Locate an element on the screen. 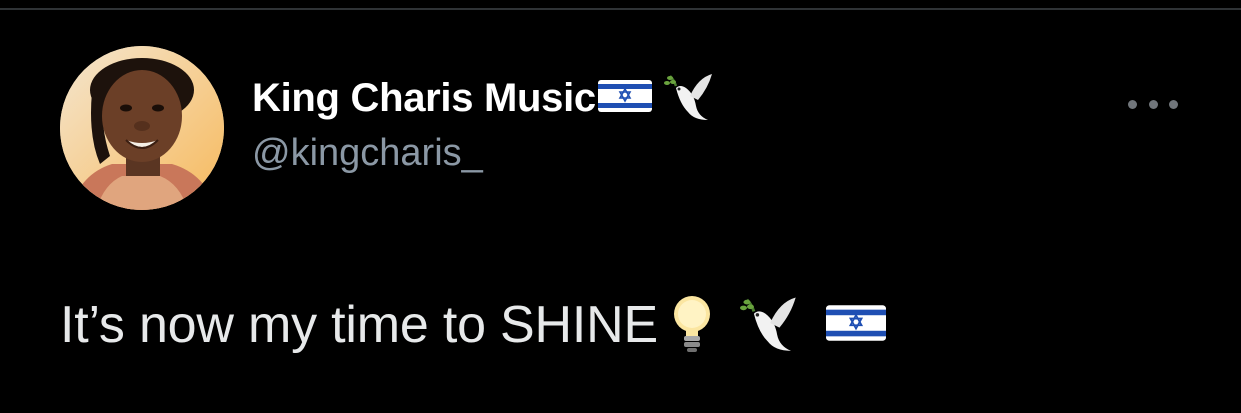 This screenshot has height=413, width=1241. tweet-text: It’s now my time to SHINE is located at coordinates (474, 325).